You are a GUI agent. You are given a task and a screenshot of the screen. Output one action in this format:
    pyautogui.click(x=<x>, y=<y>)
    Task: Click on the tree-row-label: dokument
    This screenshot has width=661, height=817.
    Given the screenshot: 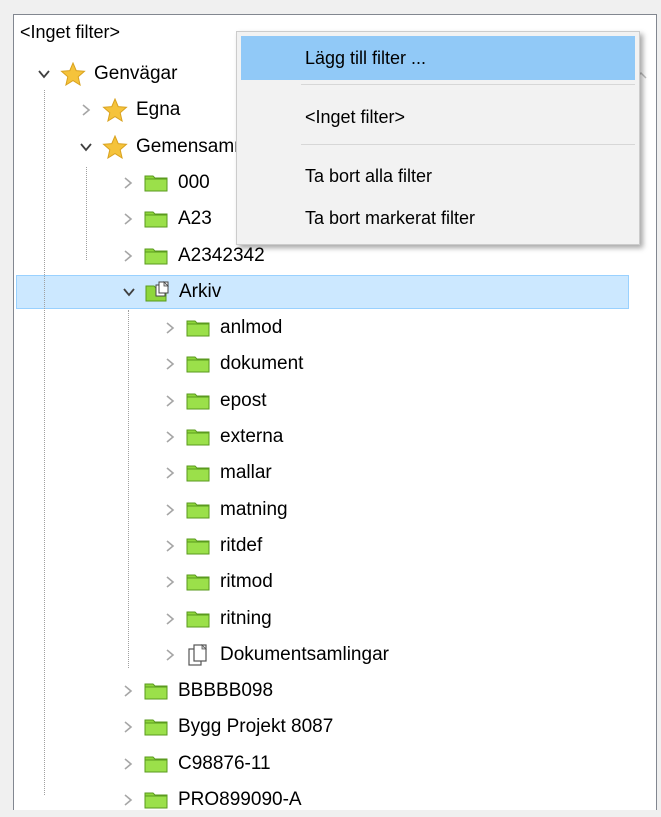 What is the action you would take?
    pyautogui.click(x=262, y=363)
    